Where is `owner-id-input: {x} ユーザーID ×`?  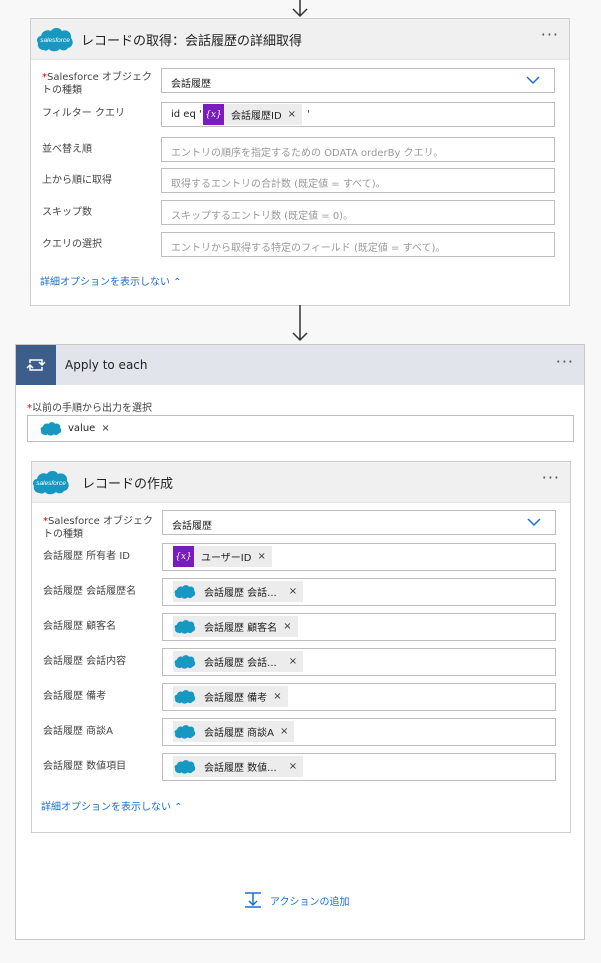 owner-id-input: {x} ユーザーID × is located at coordinates (359, 557).